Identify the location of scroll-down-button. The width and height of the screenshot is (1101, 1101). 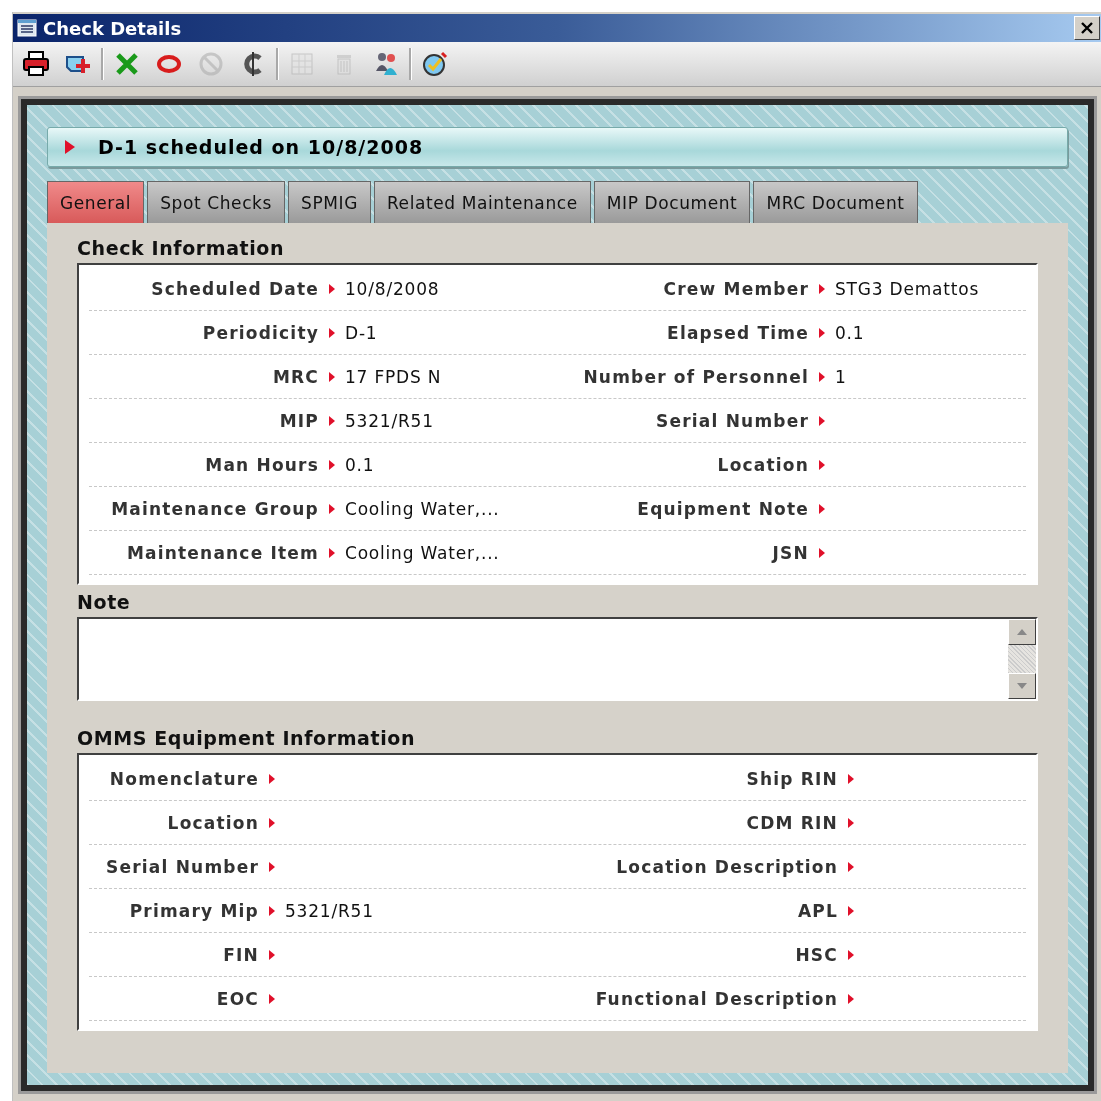
(1022, 686).